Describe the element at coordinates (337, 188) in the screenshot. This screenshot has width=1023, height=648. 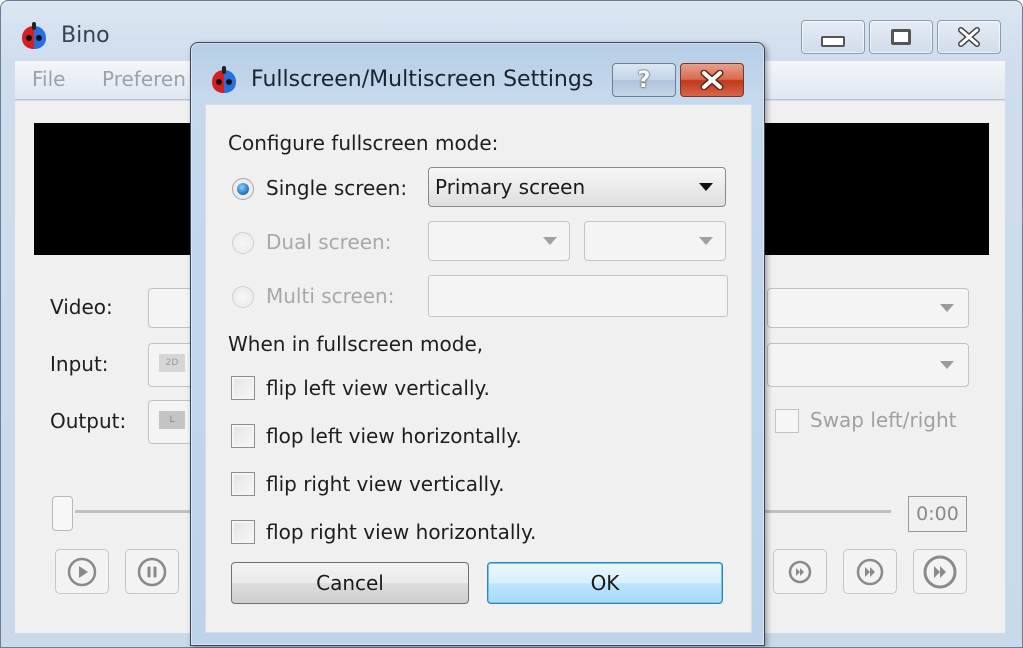
I see `single-screen-label: Single screen:` at that location.